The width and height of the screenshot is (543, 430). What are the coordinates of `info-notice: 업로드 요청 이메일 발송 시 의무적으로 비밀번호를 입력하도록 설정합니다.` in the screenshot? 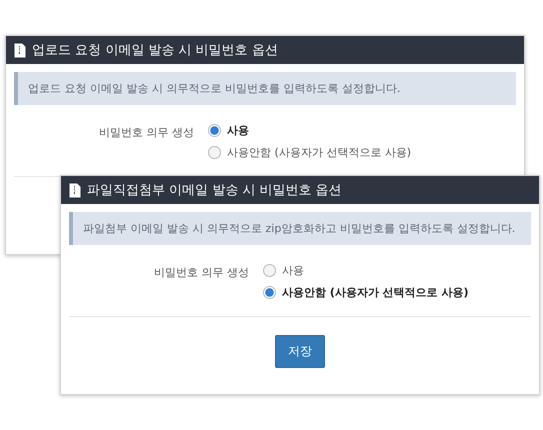 It's located at (265, 88).